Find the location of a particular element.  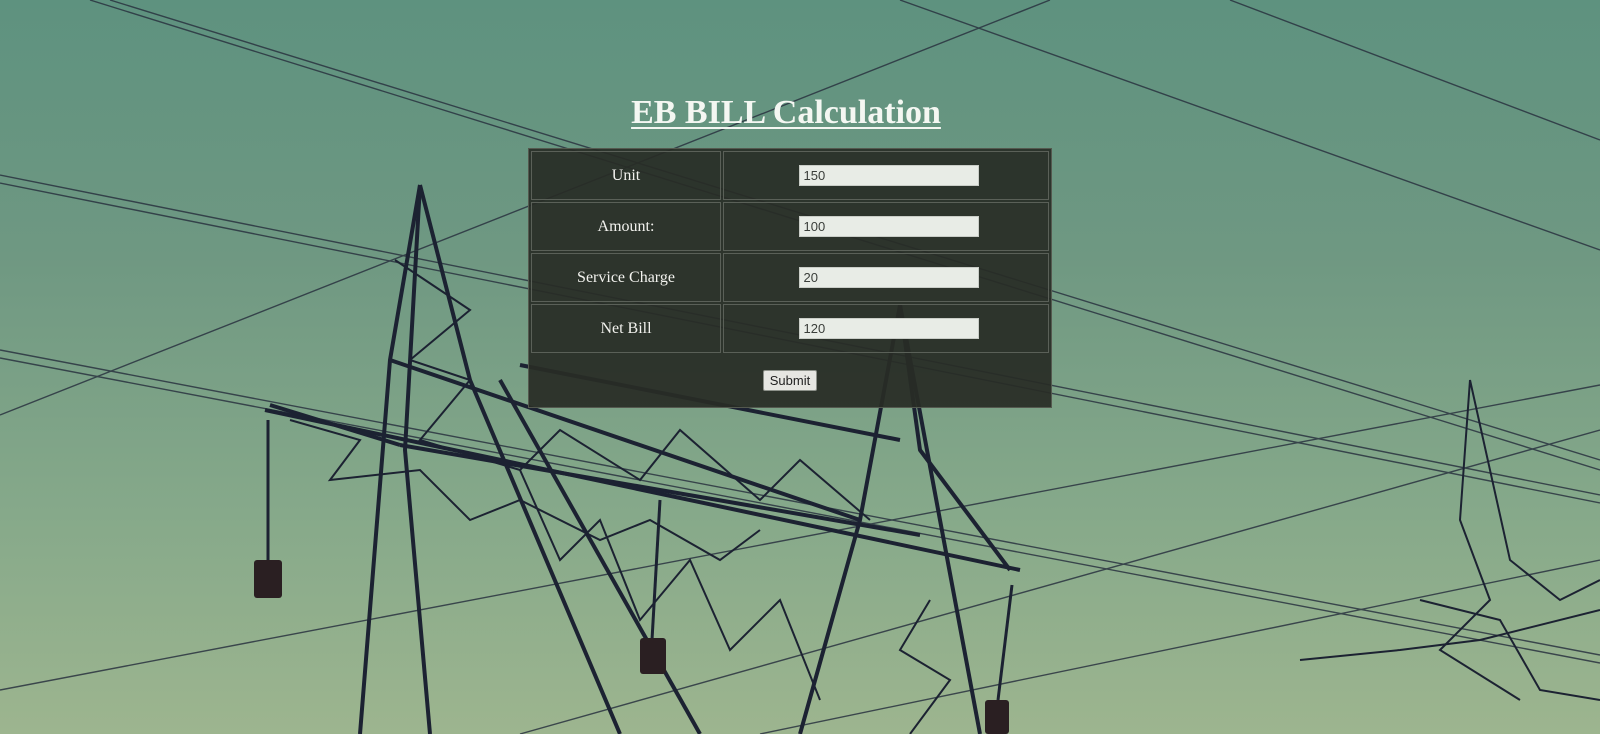

amount-field-cell is located at coordinates (886, 226).